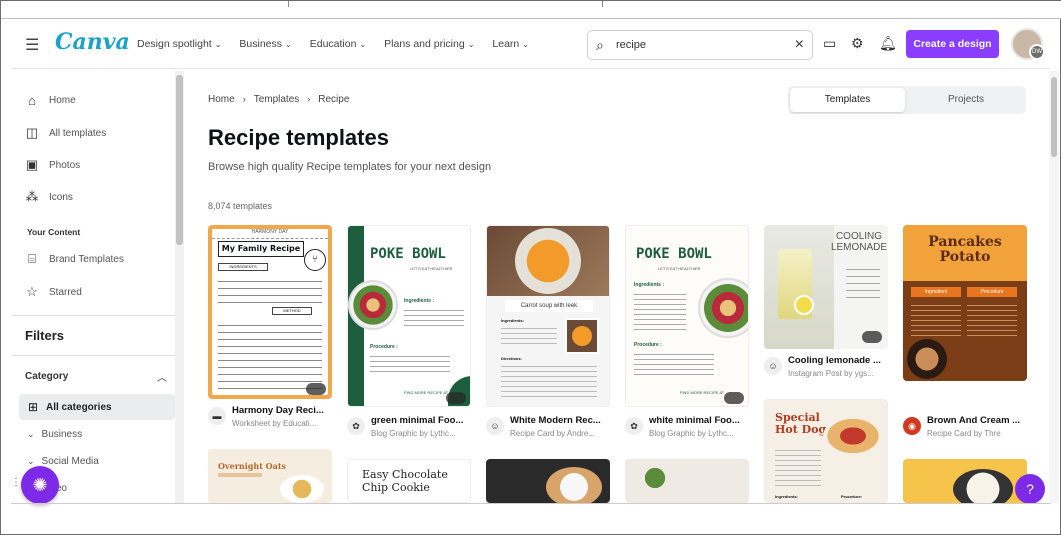  Describe the element at coordinates (966, 100) in the screenshot. I see `tab-projects: Projects` at that location.